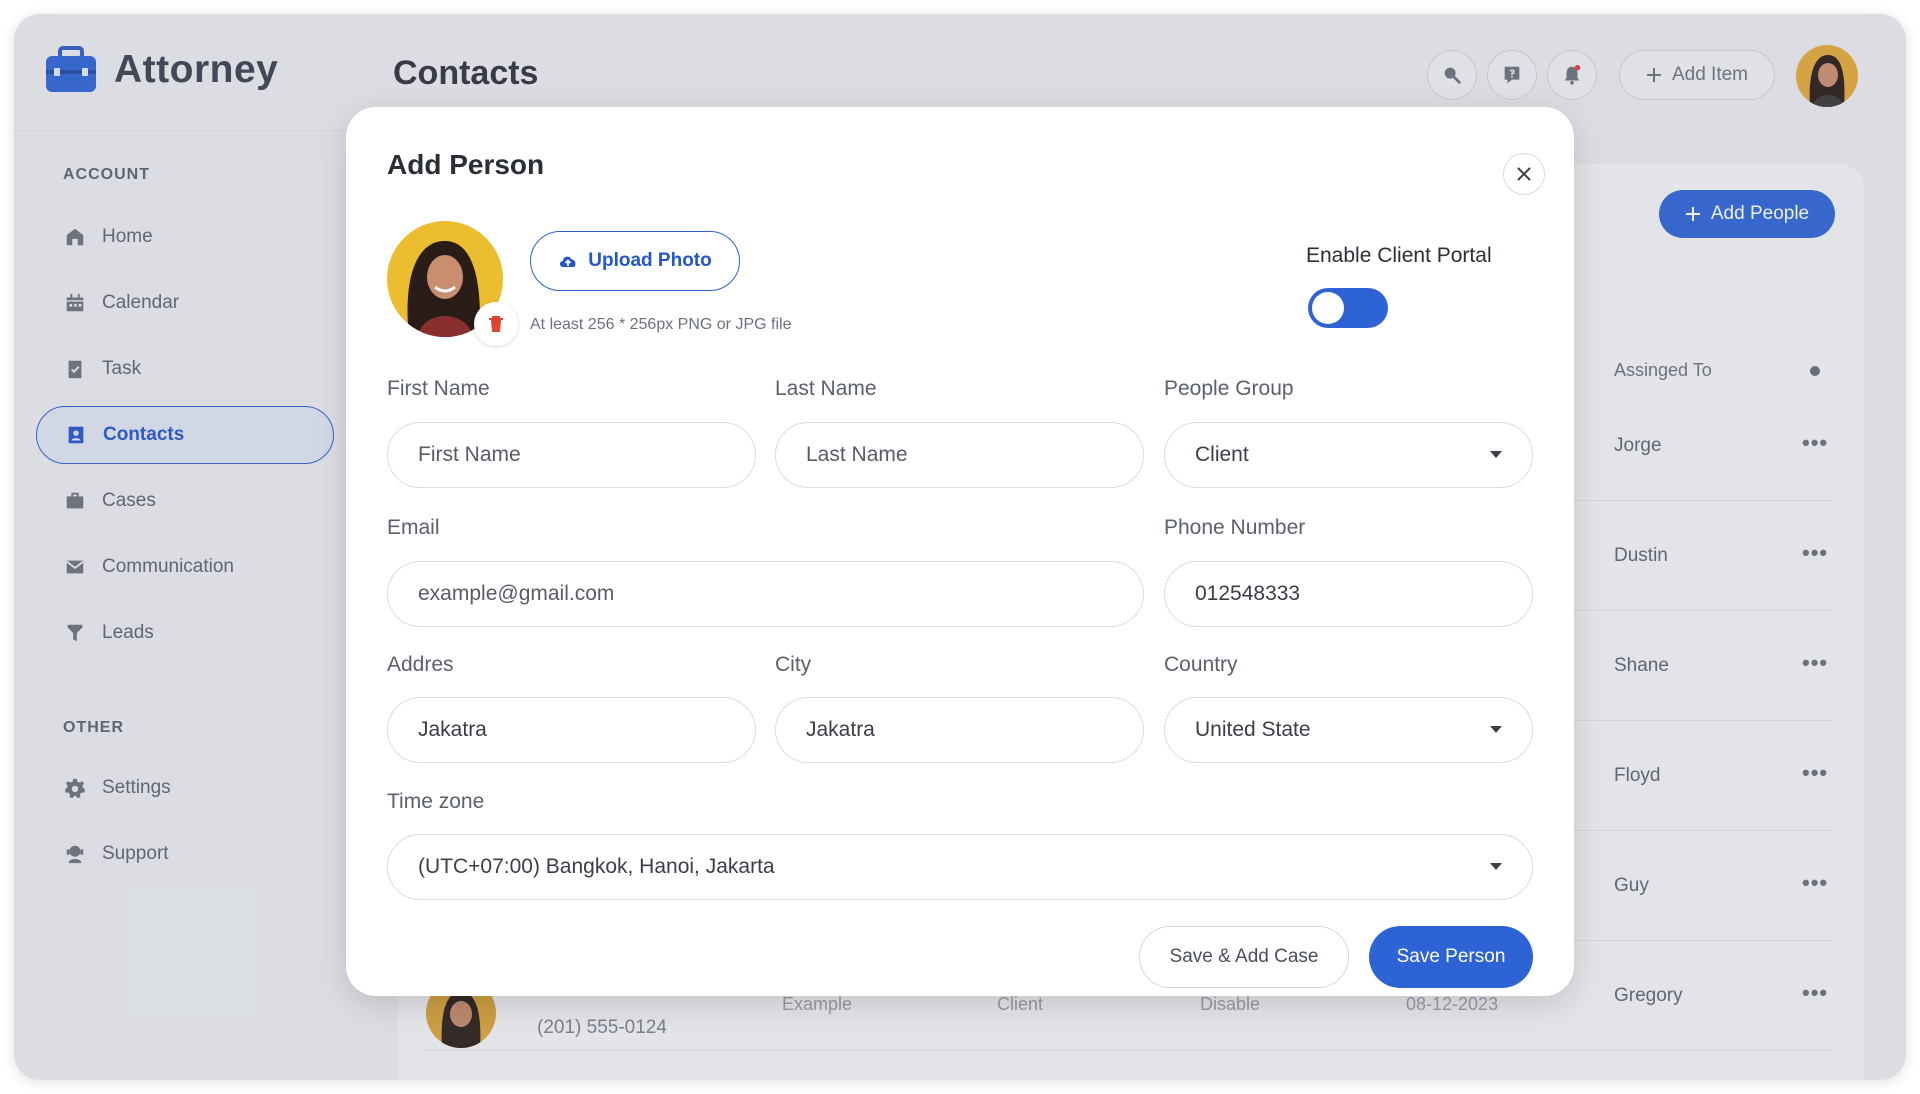 Image resolution: width=1920 pixels, height=1094 pixels. I want to click on phone-field: 012548333, so click(1348, 594).